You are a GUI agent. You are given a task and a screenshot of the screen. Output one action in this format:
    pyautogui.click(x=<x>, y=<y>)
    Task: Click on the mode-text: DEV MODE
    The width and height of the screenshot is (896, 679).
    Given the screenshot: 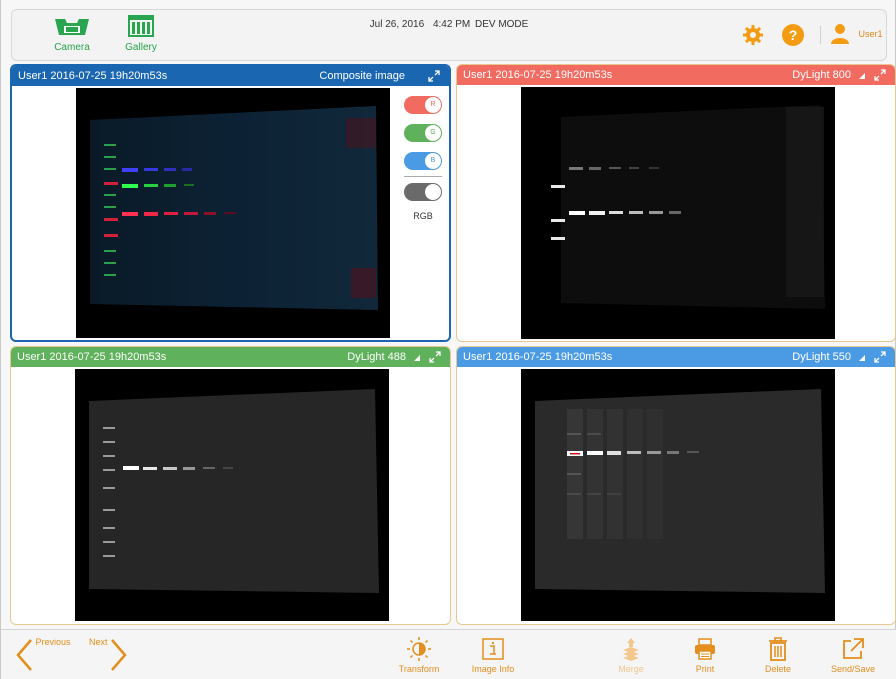 What is the action you would take?
    pyautogui.click(x=501, y=24)
    